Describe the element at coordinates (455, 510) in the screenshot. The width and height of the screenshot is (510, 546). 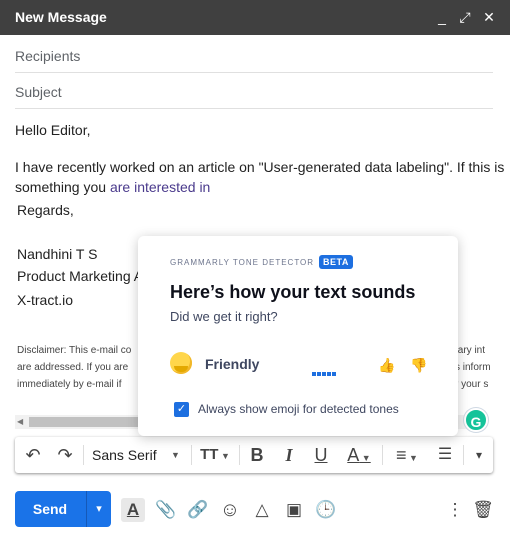
I see `more-options-icon: ⋮` at that location.